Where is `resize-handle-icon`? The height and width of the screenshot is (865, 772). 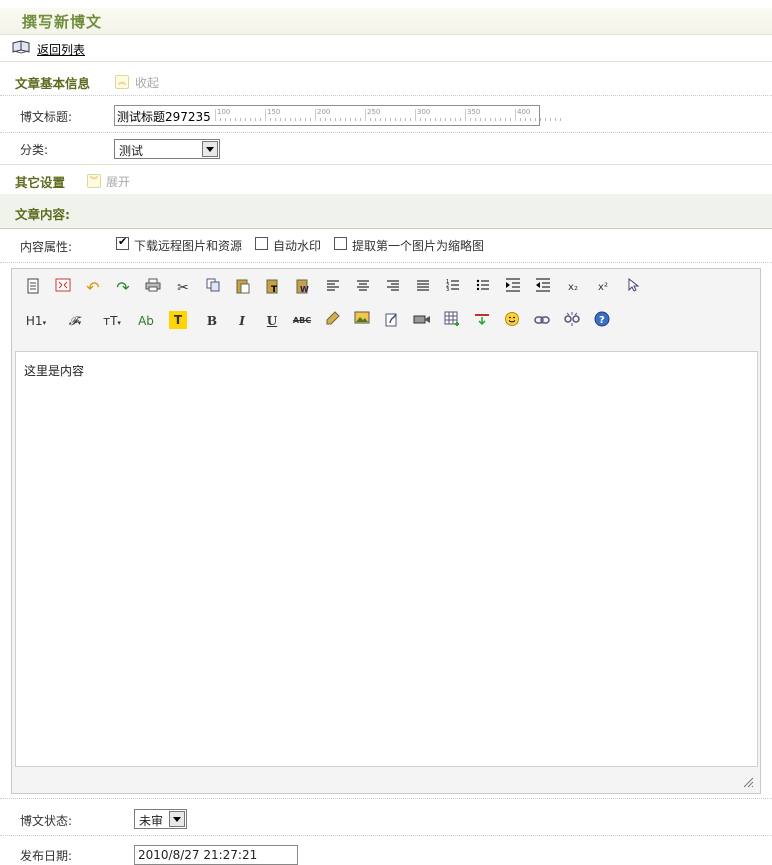 resize-handle-icon is located at coordinates (748, 782).